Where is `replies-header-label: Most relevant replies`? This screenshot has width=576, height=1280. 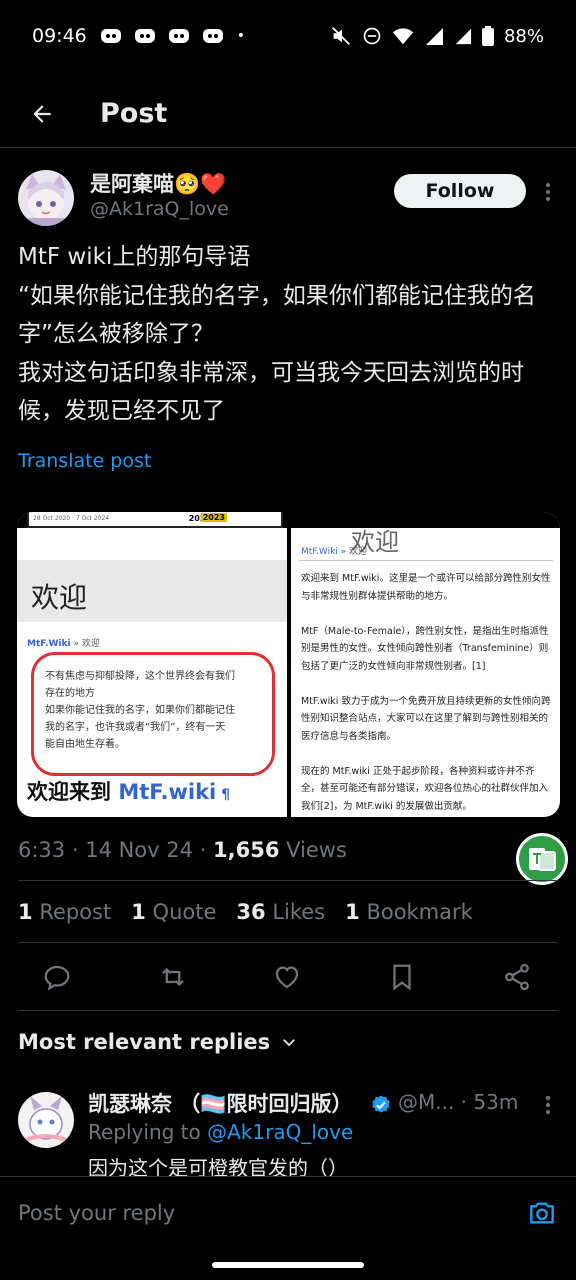 replies-header-label: Most relevant replies is located at coordinates (144, 1042).